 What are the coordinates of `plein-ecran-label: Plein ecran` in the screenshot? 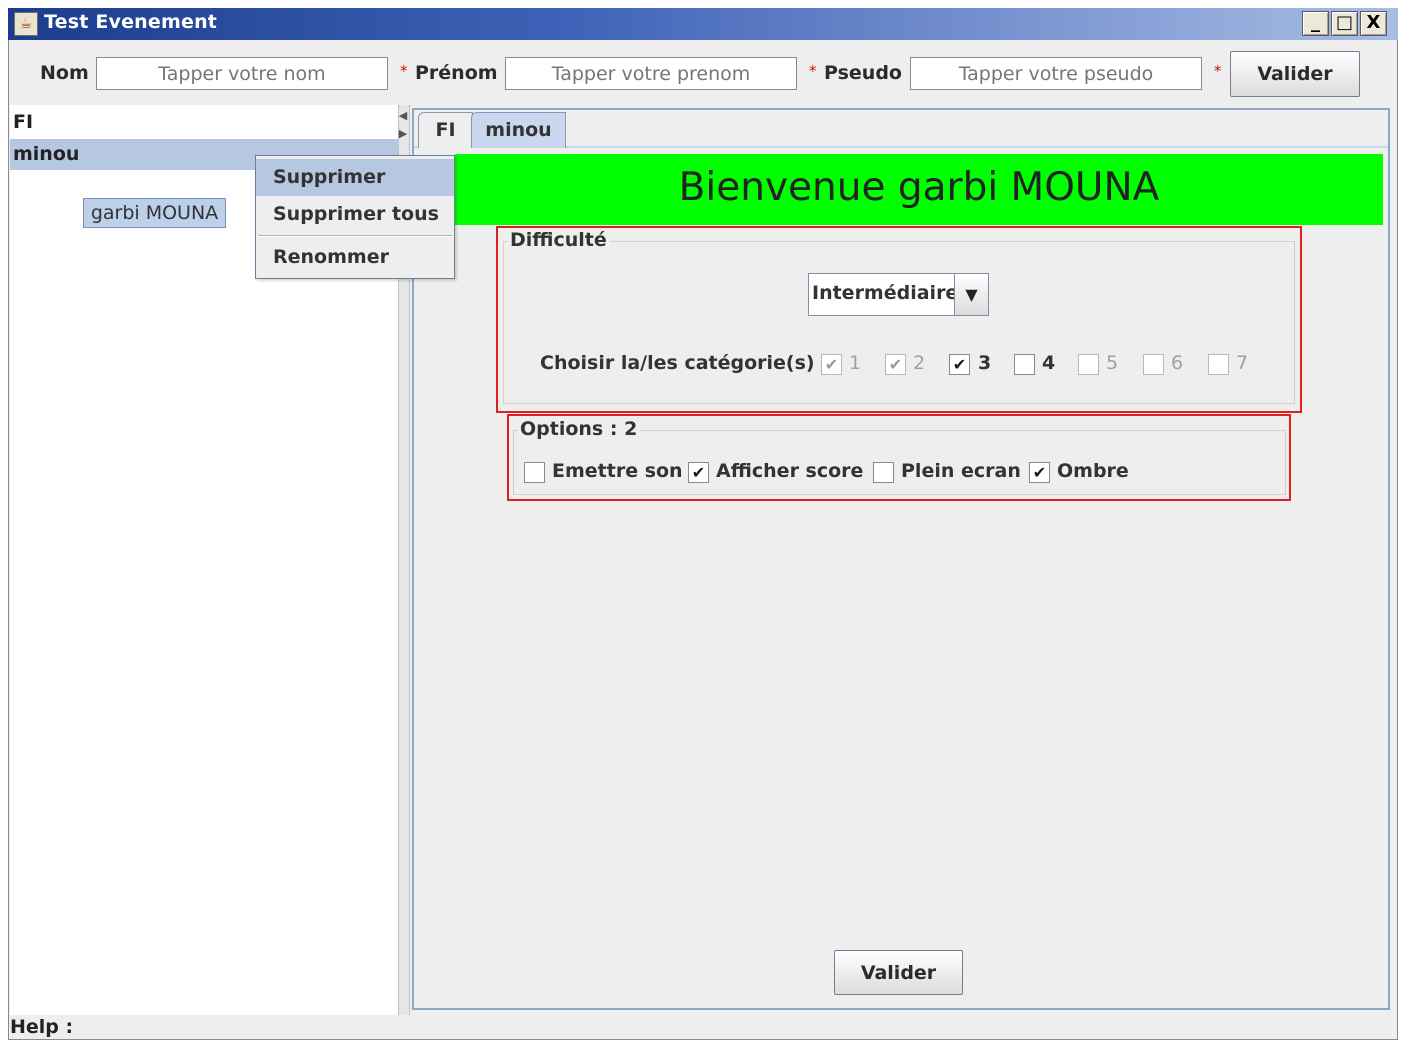 It's located at (961, 471).